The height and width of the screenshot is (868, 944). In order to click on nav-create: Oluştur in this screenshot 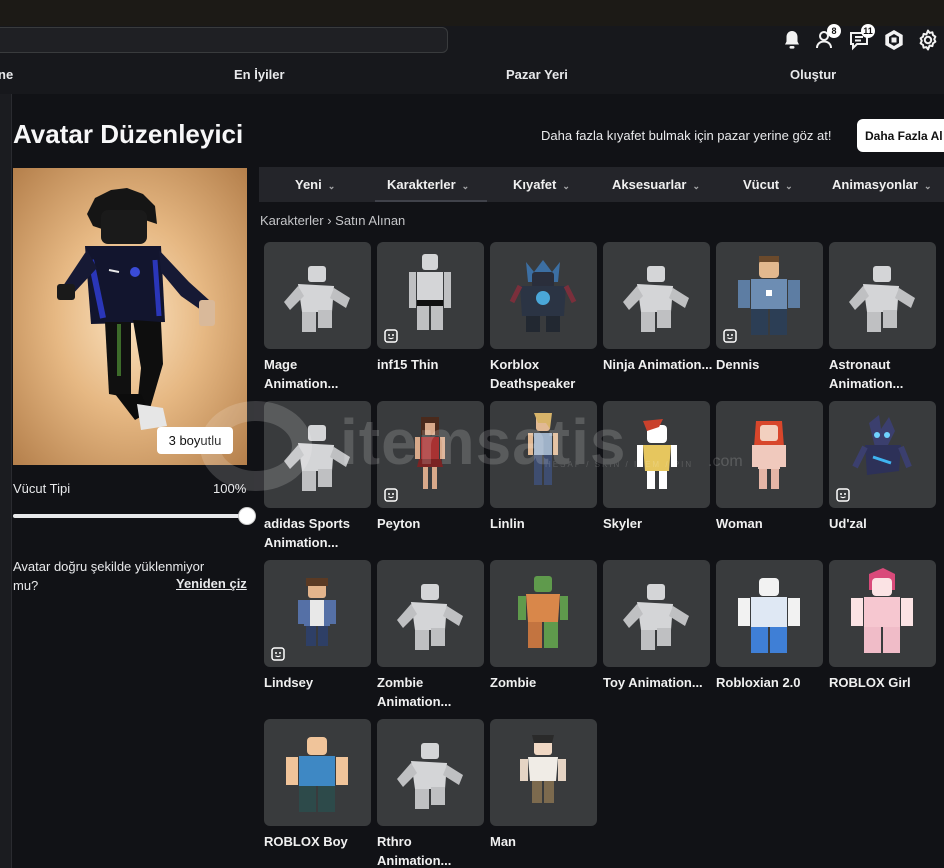, I will do `click(813, 74)`.